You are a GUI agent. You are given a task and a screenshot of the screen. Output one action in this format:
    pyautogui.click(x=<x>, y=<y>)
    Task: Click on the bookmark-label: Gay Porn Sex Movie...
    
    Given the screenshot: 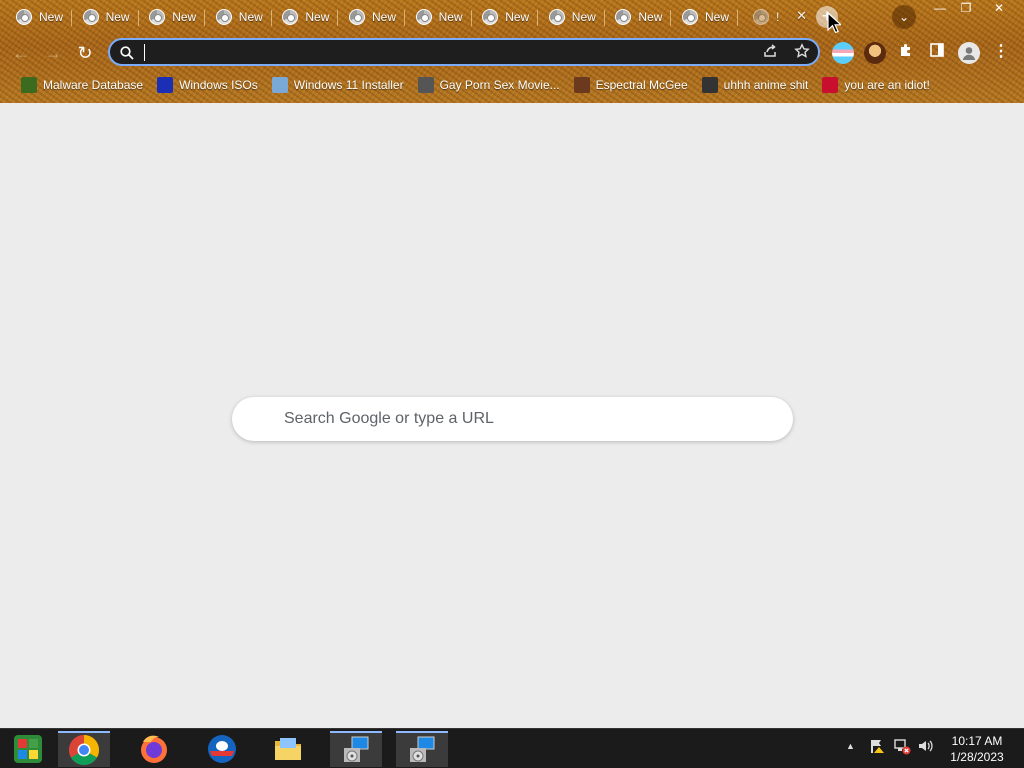 What is the action you would take?
    pyautogui.click(x=499, y=85)
    